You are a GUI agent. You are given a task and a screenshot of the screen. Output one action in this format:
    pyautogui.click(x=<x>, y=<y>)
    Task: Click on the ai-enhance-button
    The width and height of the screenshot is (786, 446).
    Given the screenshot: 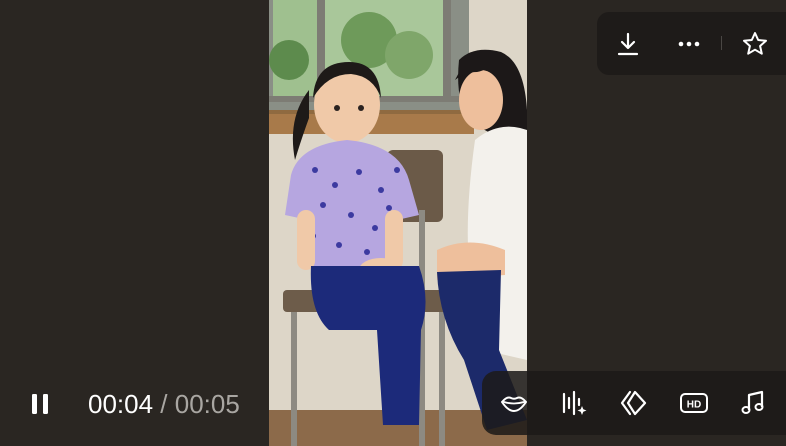 What is the action you would take?
    pyautogui.click(x=573, y=403)
    